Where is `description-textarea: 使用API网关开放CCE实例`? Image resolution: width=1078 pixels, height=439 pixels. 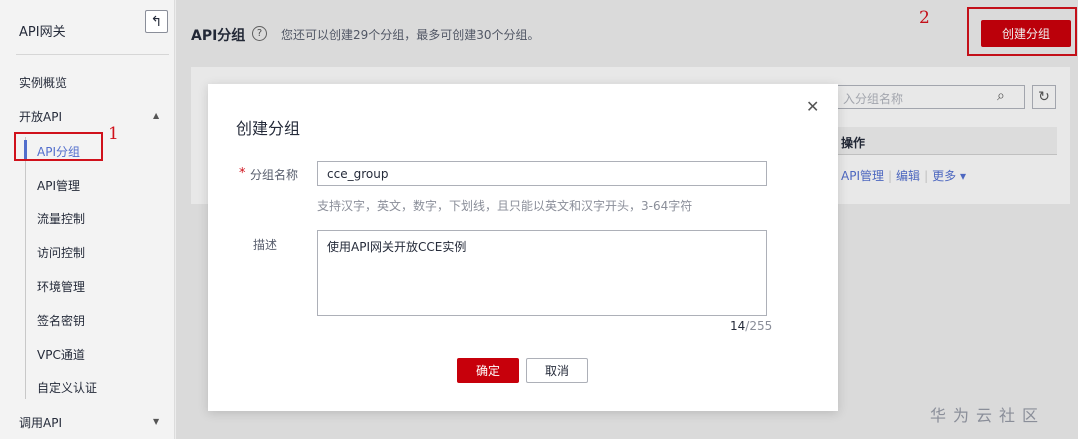 description-textarea: 使用API网关开放CCE实例 is located at coordinates (542, 273).